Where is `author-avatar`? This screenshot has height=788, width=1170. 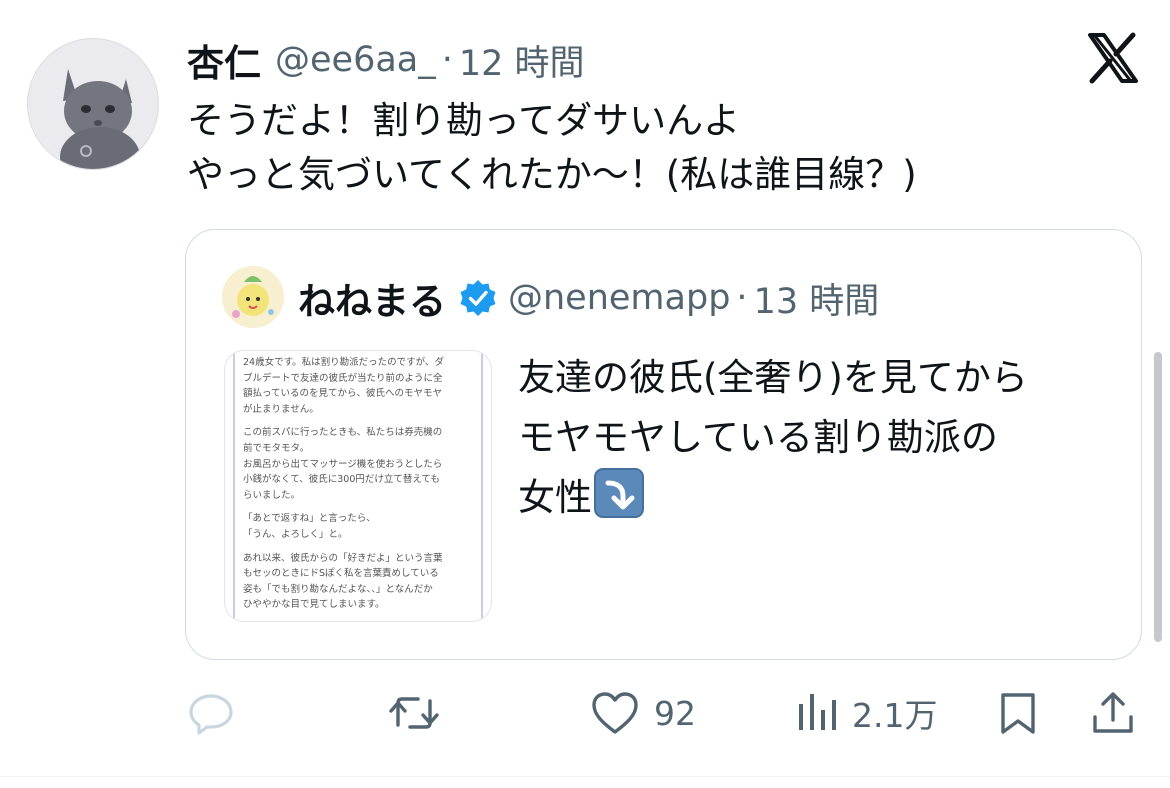
author-avatar is located at coordinates (93, 104).